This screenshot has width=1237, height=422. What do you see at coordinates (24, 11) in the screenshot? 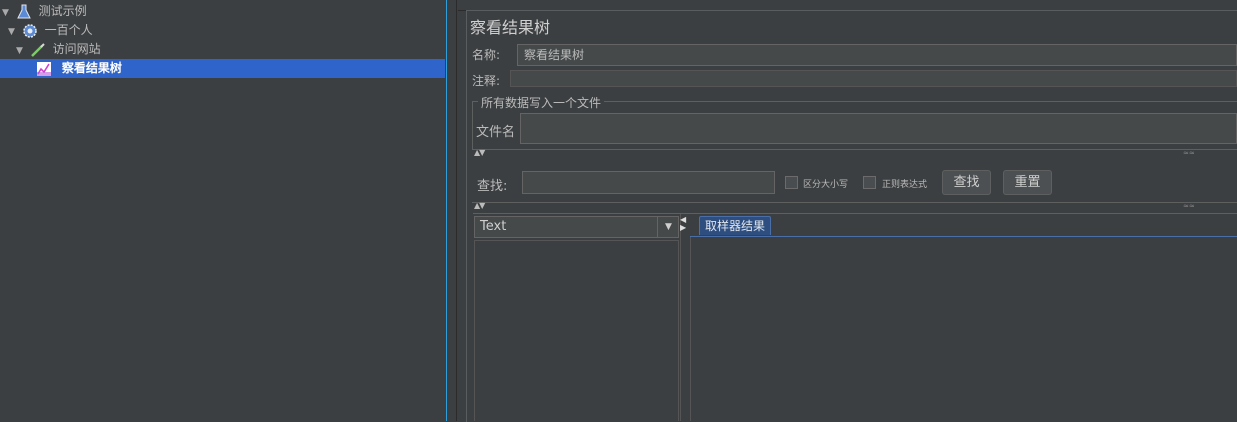
I see `flask-icon` at bounding box center [24, 11].